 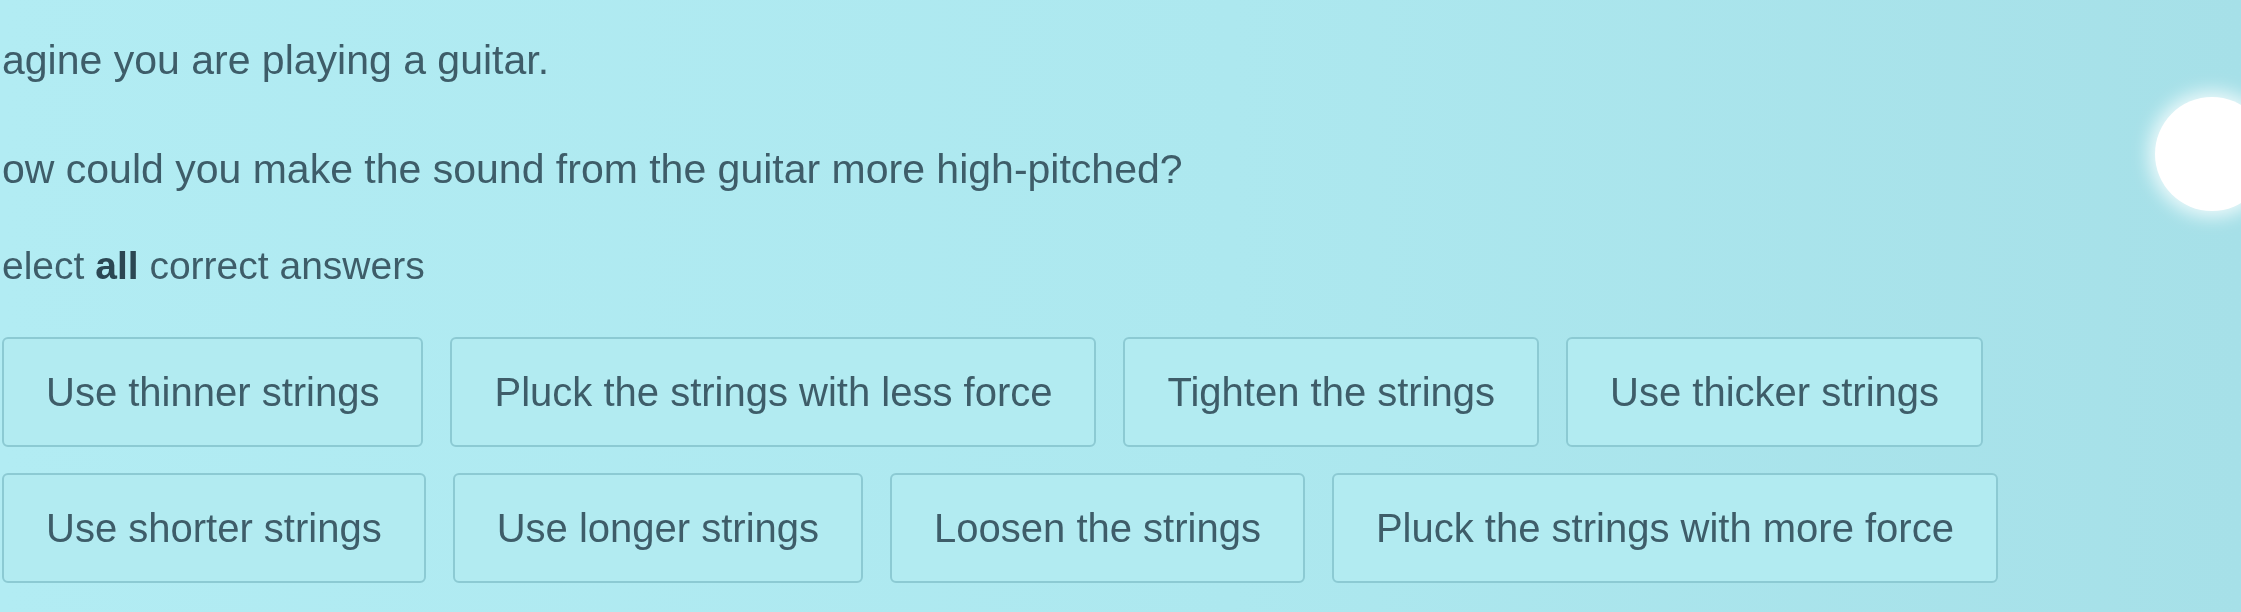 What do you see at coordinates (773, 392) in the screenshot?
I see `answer-option: Pluck the strings with less force` at bounding box center [773, 392].